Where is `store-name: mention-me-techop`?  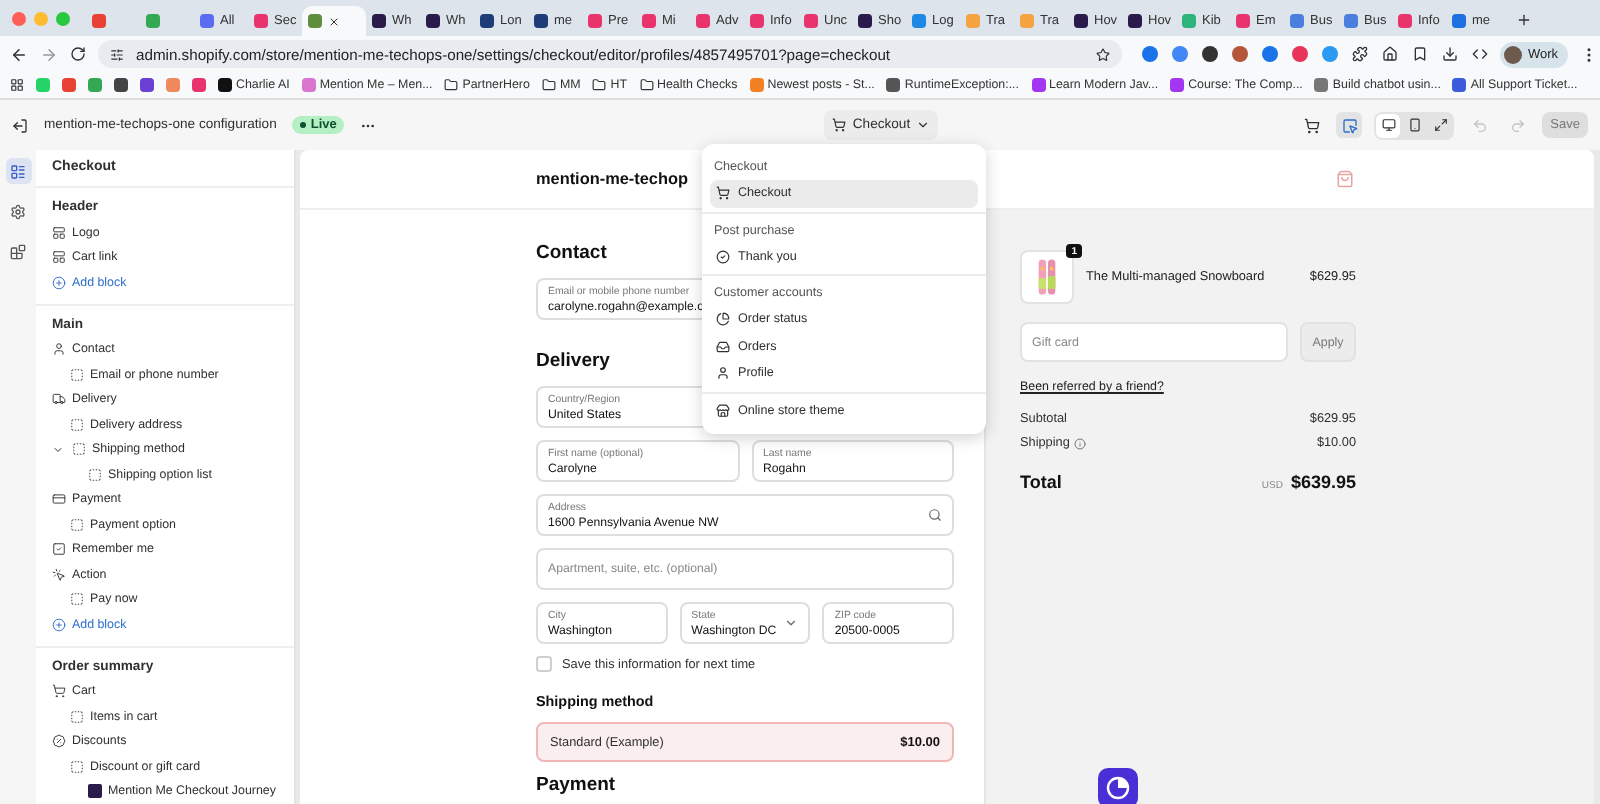
store-name: mention-me-techop is located at coordinates (612, 179).